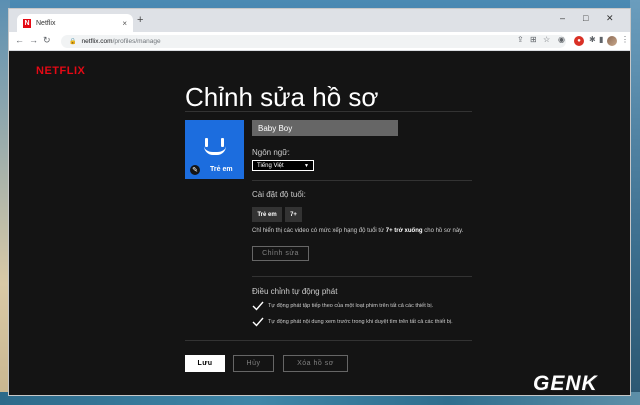 This screenshot has height=405, width=640. Describe the element at coordinates (73, 42) in the screenshot. I see `lock-icon: 🔒` at that location.